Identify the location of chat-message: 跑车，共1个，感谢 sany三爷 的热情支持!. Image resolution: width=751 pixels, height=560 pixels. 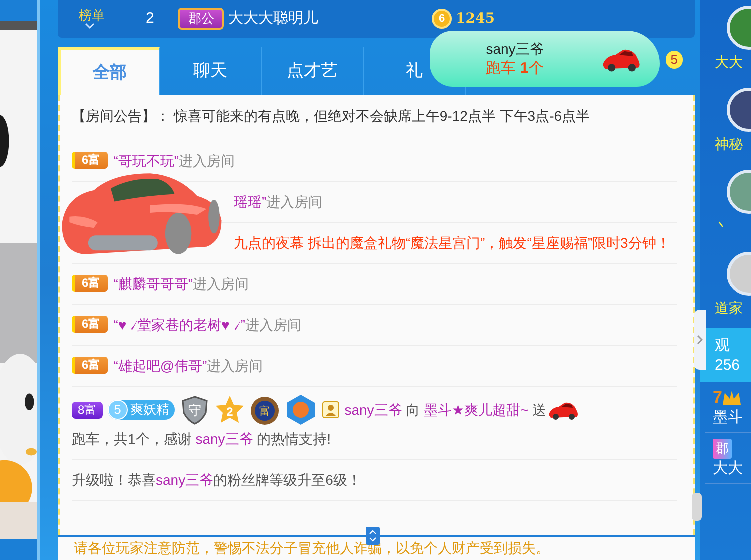
(202, 439).